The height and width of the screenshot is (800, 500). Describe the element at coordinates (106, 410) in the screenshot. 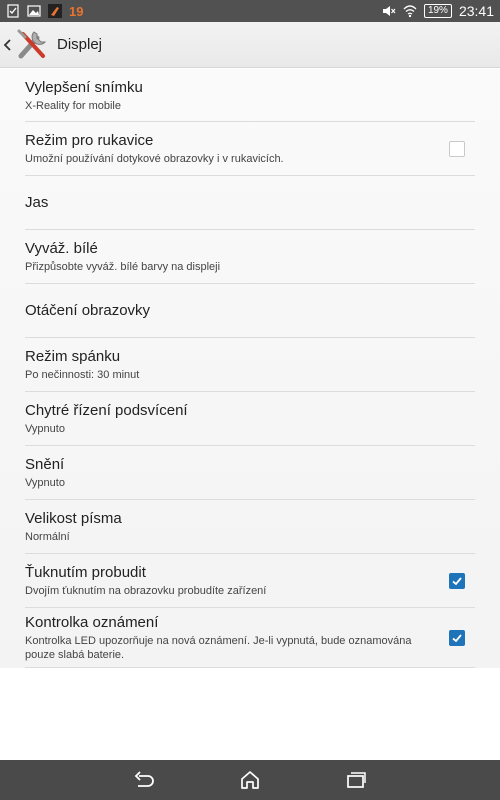

I see `setting-title: Chytré řízení podsvícení` at that location.